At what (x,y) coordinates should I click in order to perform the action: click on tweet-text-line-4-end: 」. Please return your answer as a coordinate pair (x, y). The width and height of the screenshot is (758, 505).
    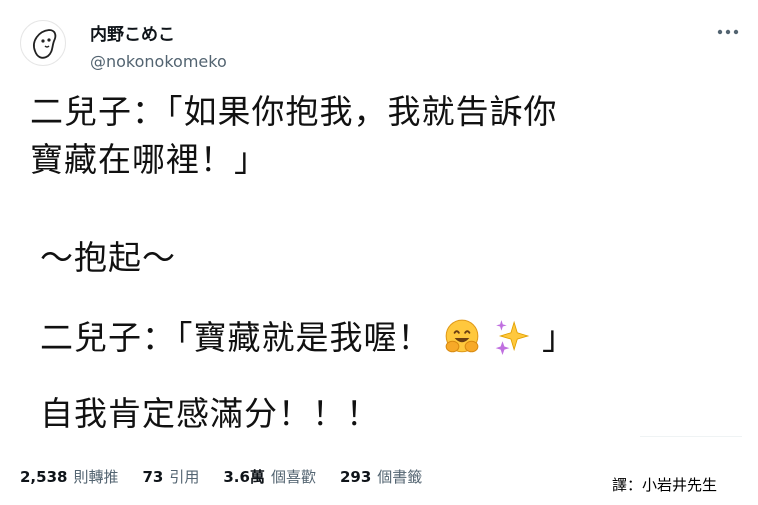
    Looking at the image, I should click on (559, 337).